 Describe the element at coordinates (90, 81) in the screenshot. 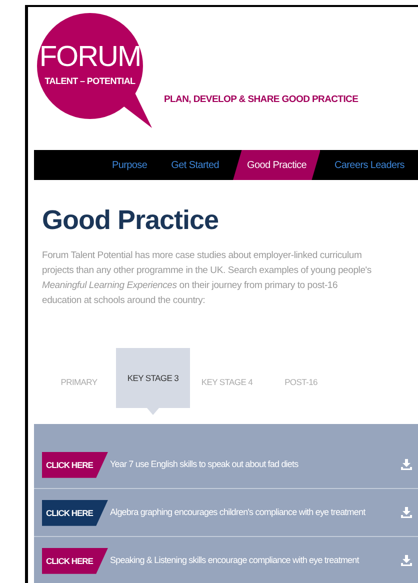

I see `logo-subtitle: TALENT – POTENTIAL` at that location.